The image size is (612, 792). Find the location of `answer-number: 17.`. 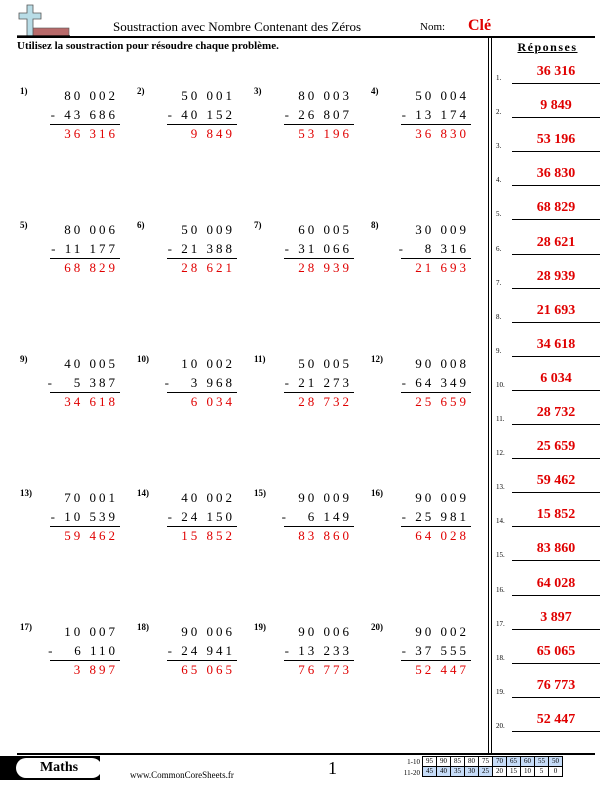

answer-number: 17. is located at coordinates (500, 623).